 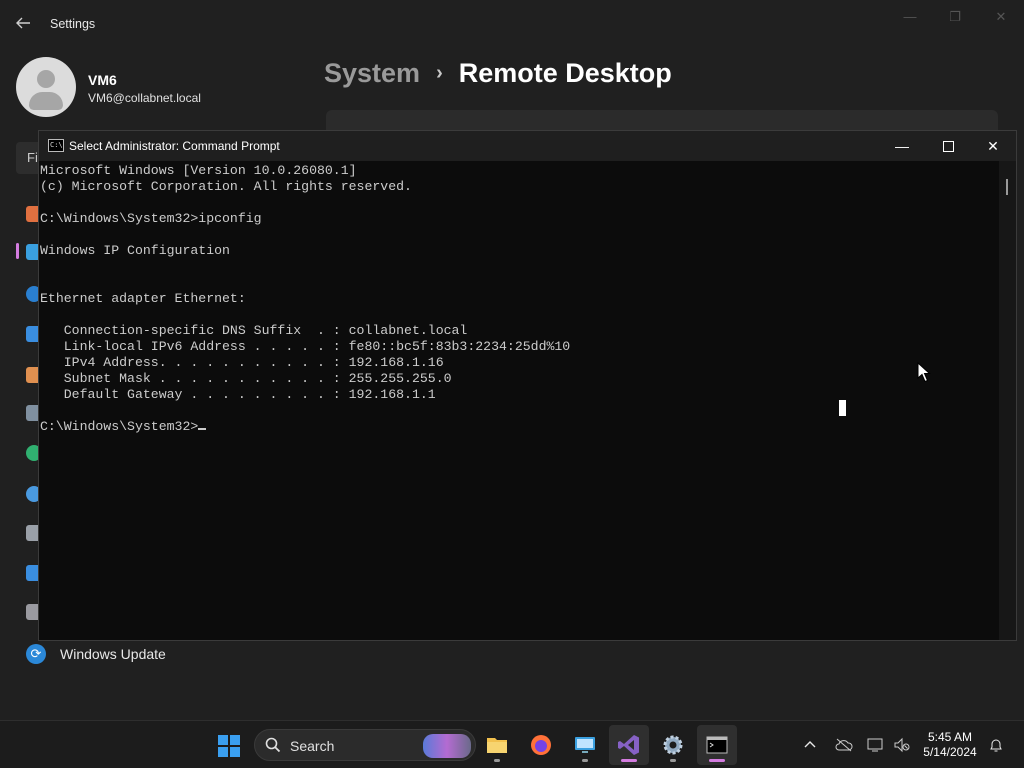 I want to click on taskbar: Search 5:45 AM 5/14/2024, so click(x=512, y=744).